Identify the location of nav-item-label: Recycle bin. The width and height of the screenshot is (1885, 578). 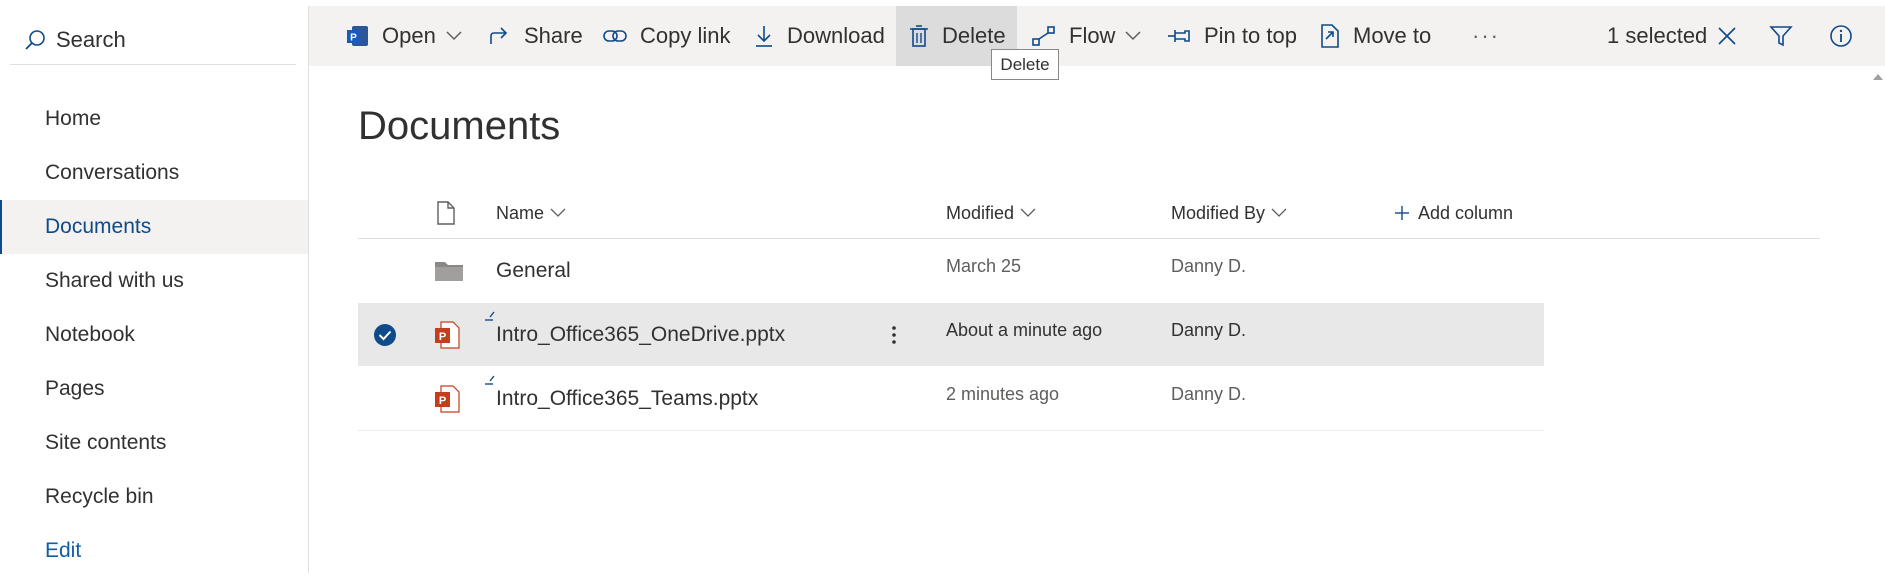
(99, 496).